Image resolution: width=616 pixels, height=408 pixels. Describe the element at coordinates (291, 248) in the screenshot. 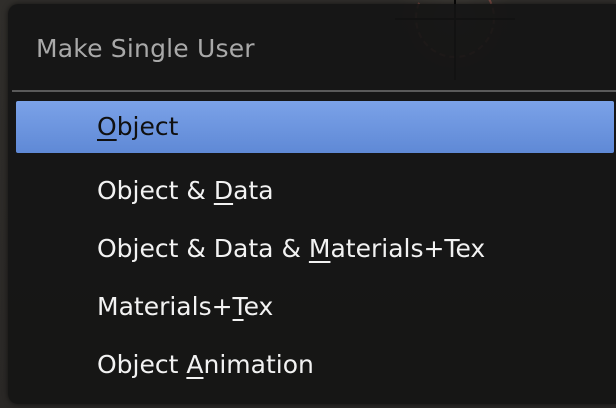

I see `menu-item-label: Object & Data & Materials+Tex` at that location.